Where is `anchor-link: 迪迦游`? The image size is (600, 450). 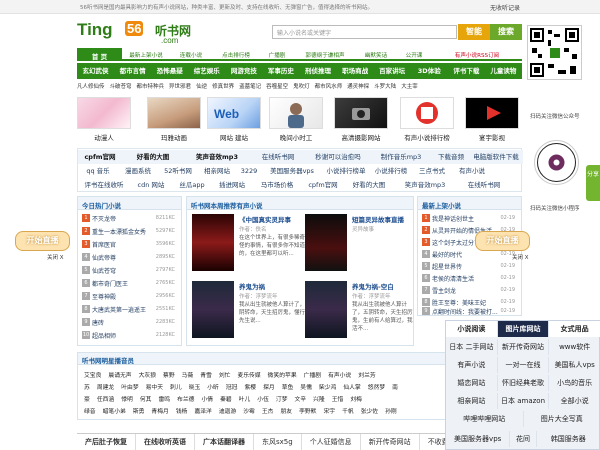
anchor-link: 迪迦游 is located at coordinates (227, 410).